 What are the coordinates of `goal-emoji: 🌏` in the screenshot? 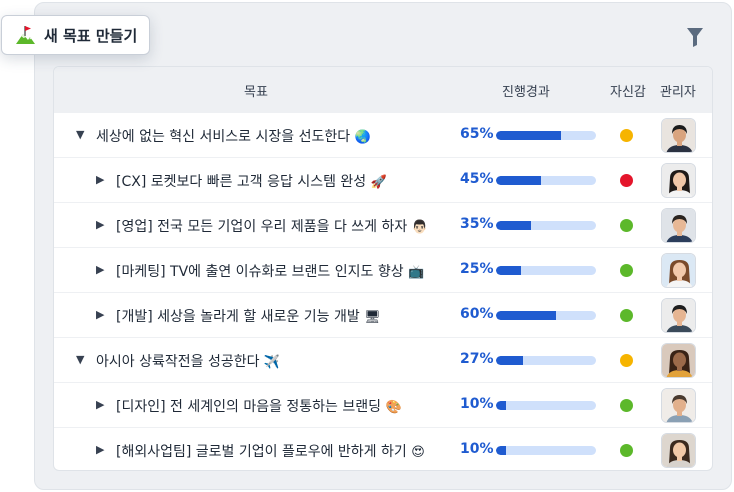 It's located at (362, 137).